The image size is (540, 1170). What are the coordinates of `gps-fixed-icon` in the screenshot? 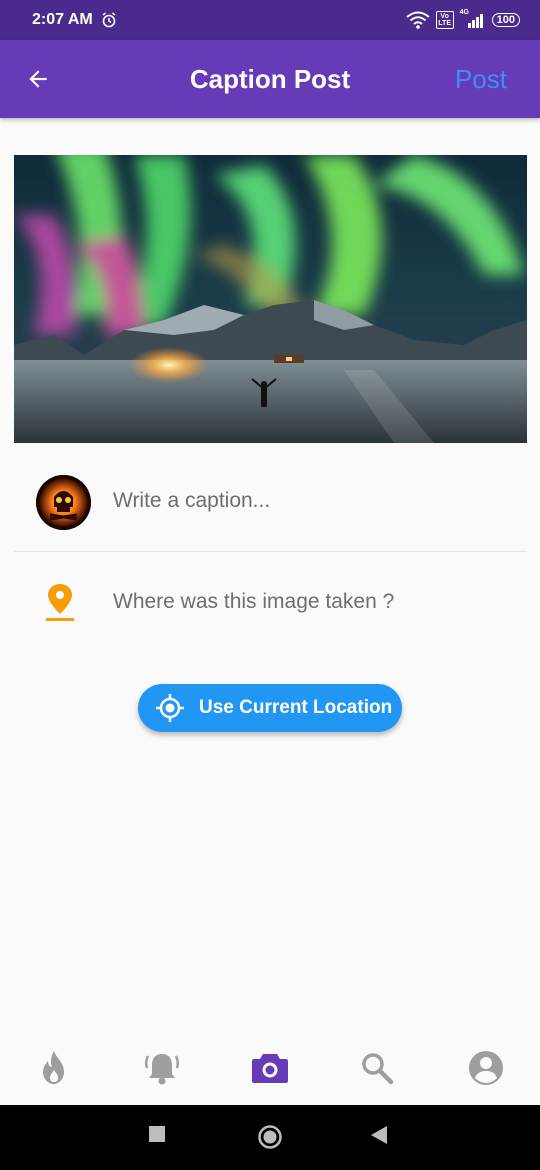 It's located at (170, 708).